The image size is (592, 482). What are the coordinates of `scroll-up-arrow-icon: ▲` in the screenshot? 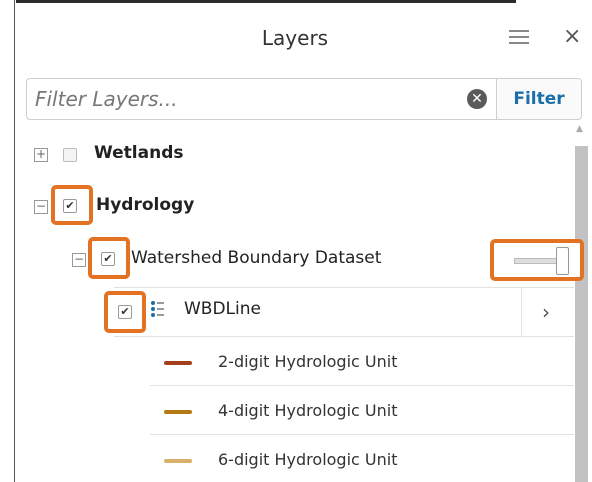 It's located at (579, 129).